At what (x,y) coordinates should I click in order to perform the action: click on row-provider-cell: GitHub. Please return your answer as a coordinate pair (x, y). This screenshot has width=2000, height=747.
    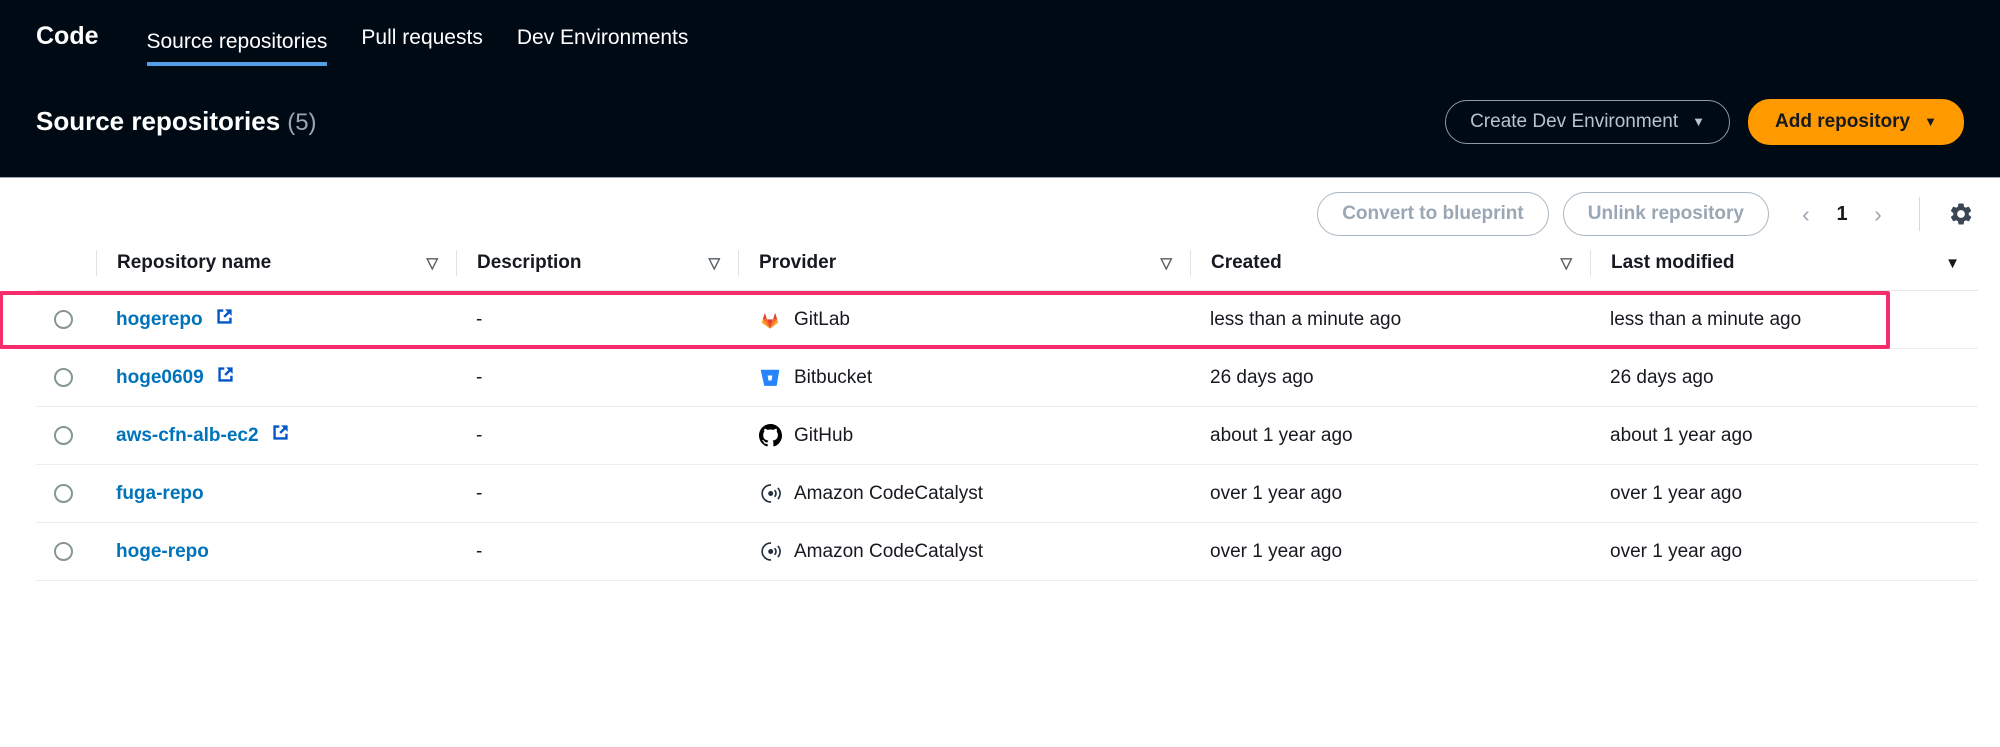
    Looking at the image, I should click on (964, 435).